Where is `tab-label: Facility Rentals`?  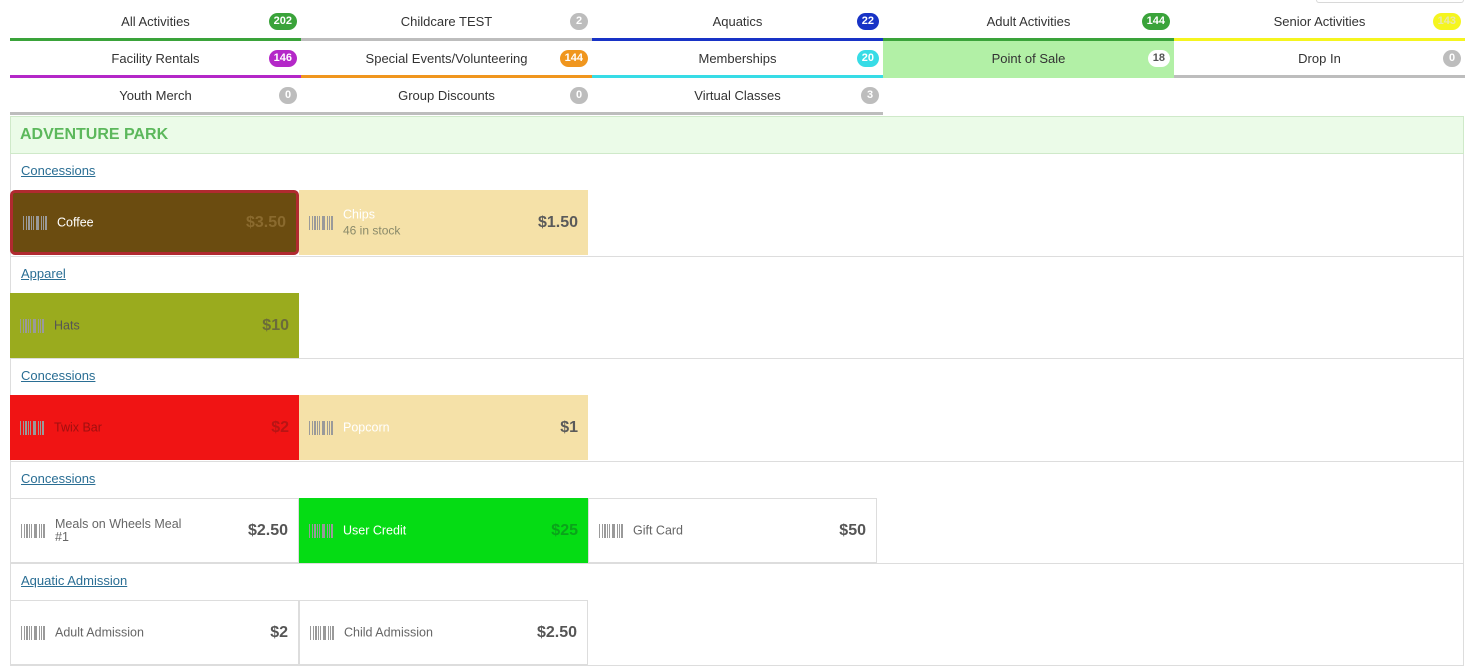
tab-label: Facility Rentals is located at coordinates (155, 58).